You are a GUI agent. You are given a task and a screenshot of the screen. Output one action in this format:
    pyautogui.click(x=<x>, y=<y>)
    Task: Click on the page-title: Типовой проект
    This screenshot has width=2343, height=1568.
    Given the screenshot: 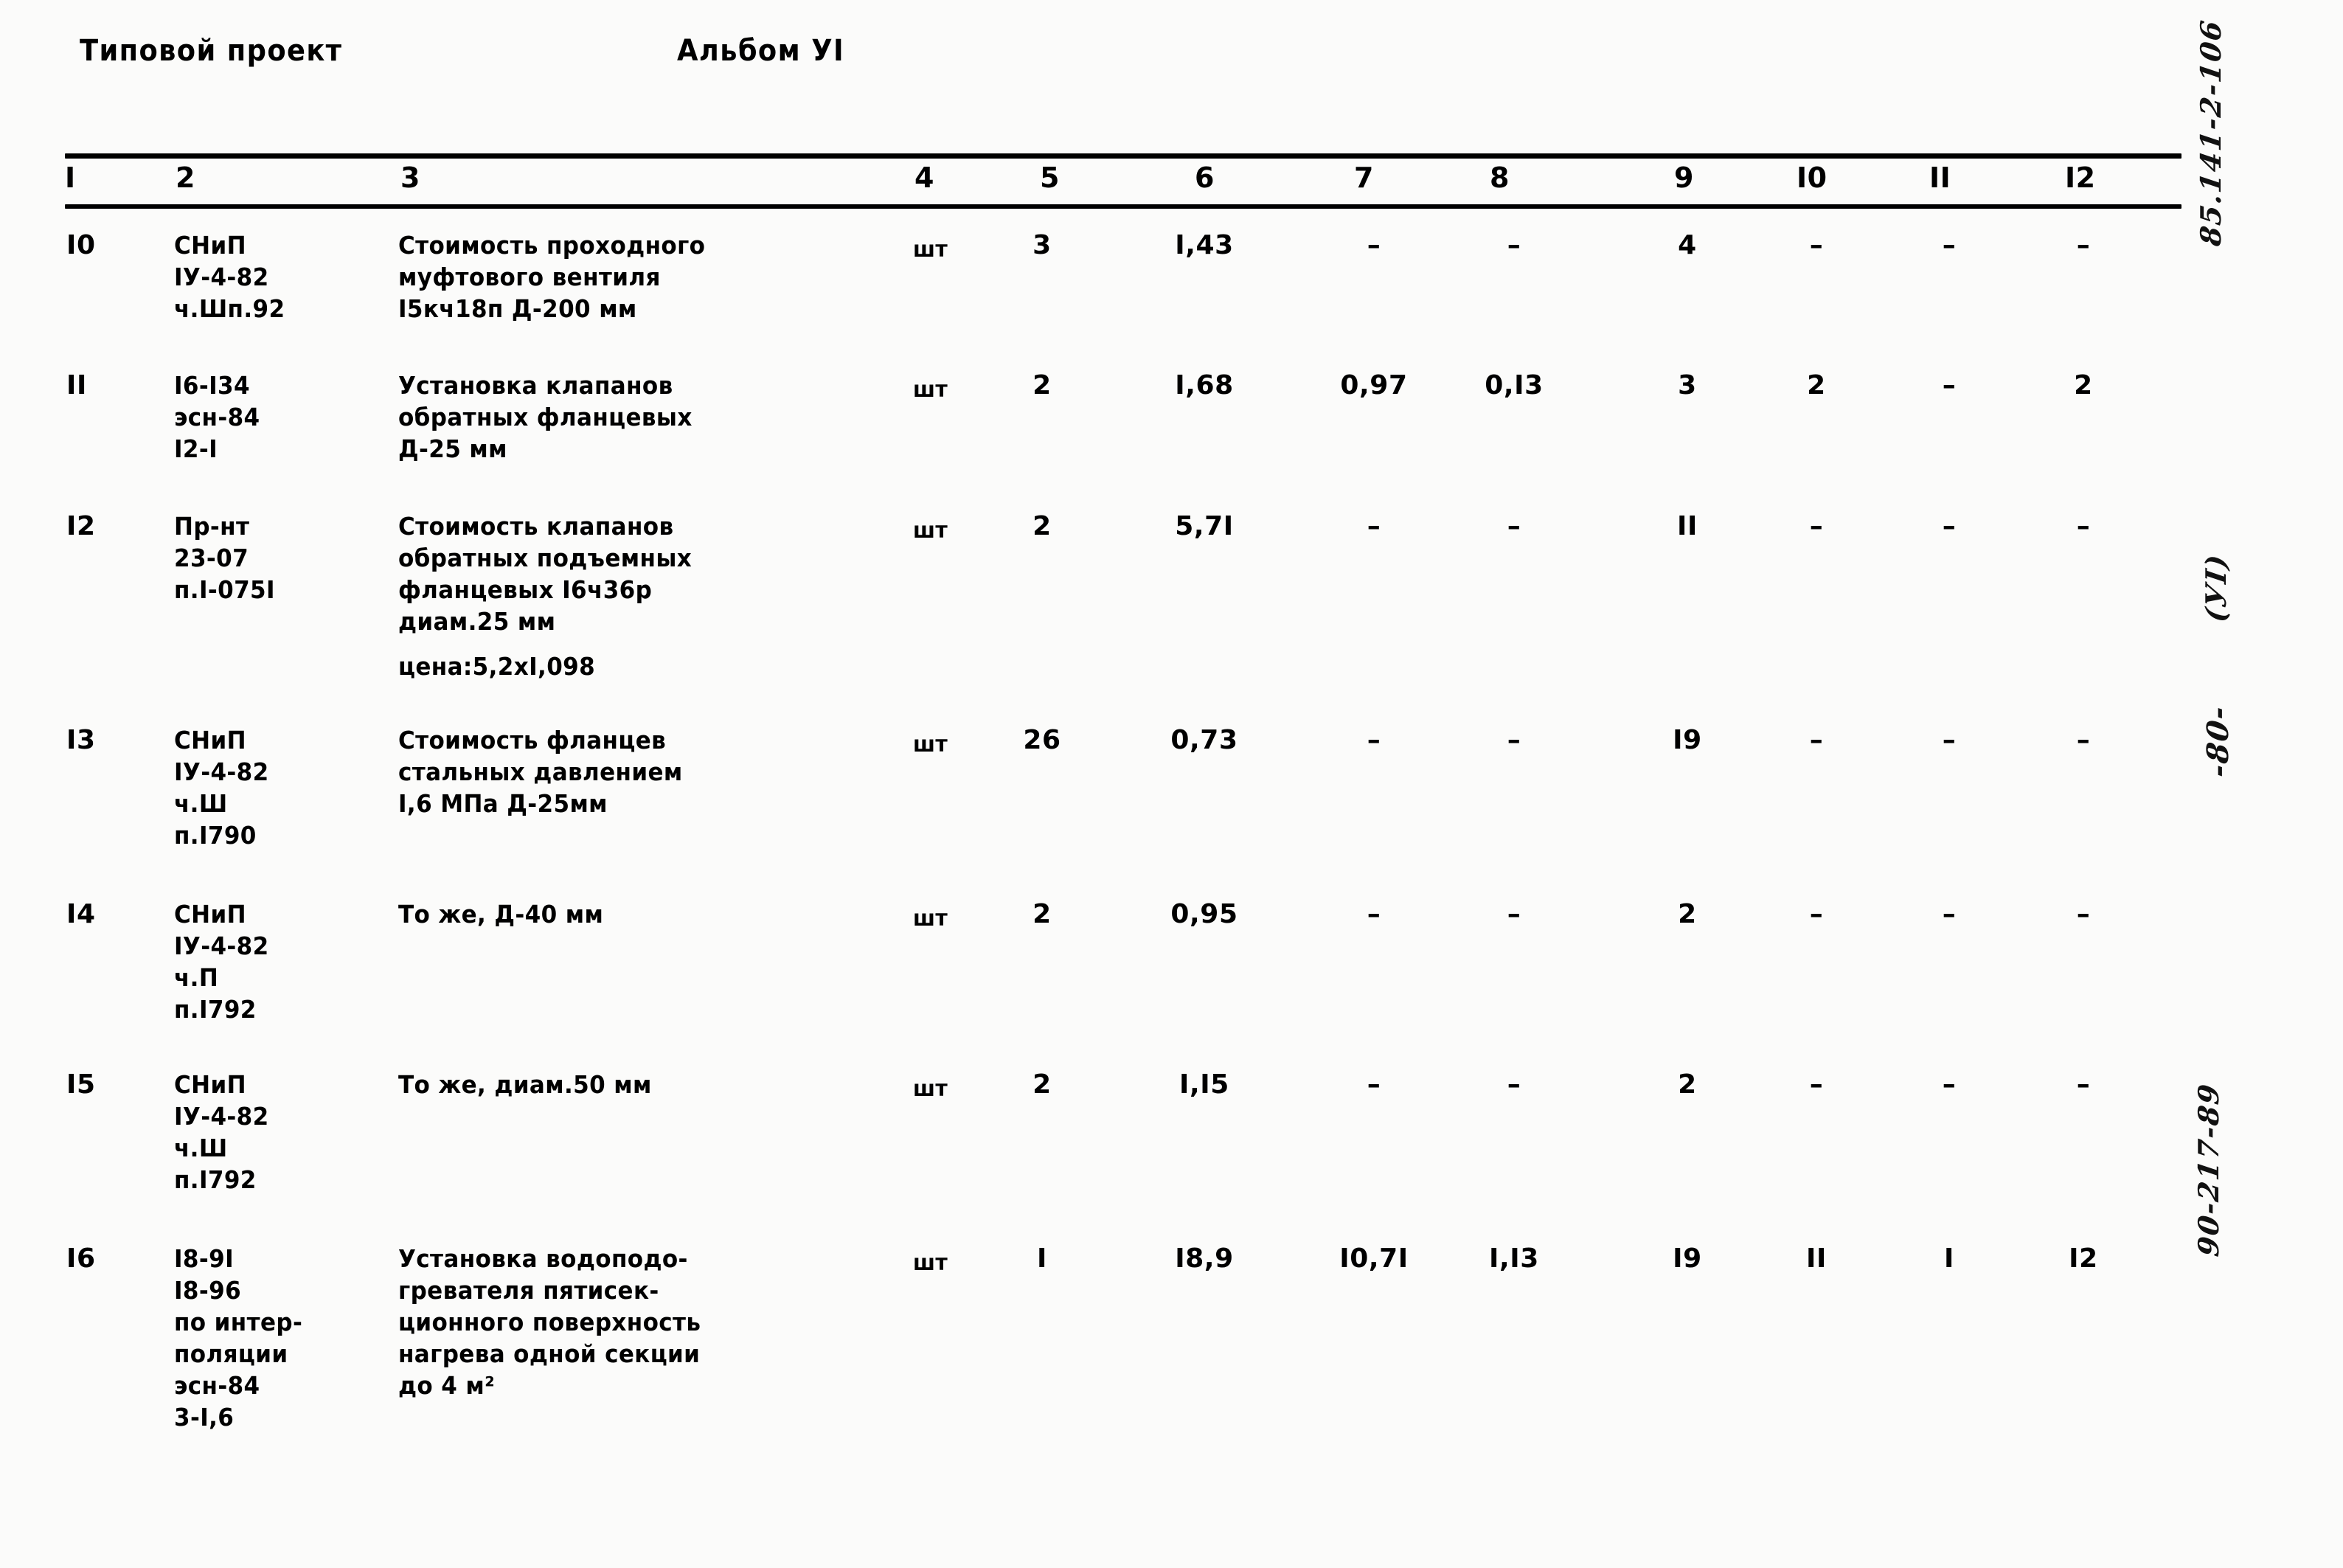 What is the action you would take?
    pyautogui.click(x=211, y=51)
    